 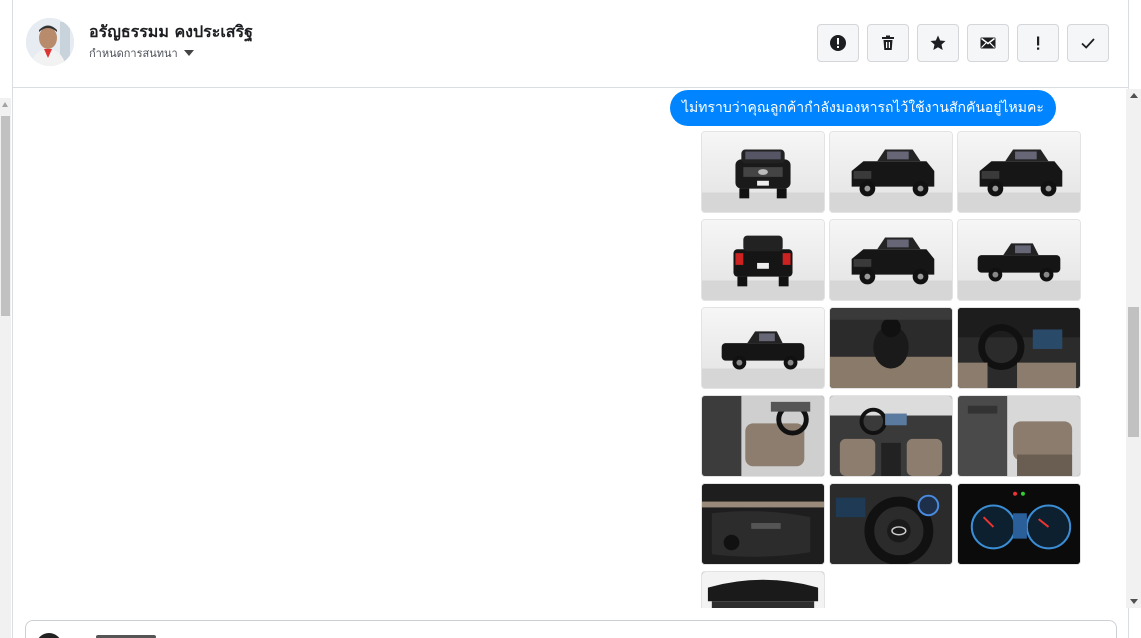 I want to click on exclamation-icon, so click(x=1038, y=43).